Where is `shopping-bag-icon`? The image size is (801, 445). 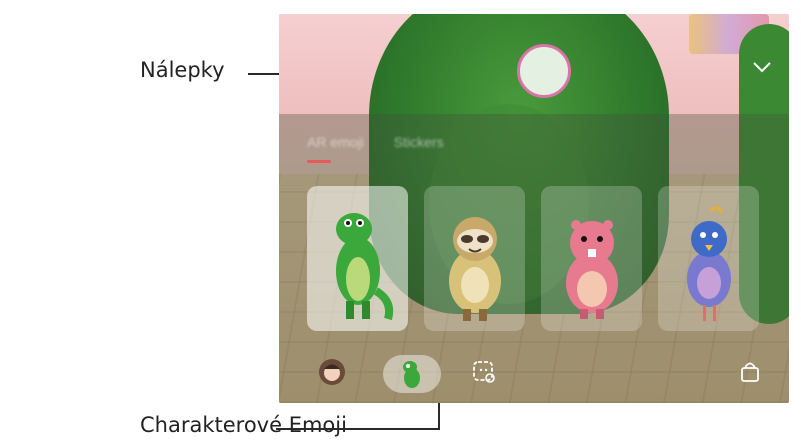
shopping-bag-icon is located at coordinates (750, 372).